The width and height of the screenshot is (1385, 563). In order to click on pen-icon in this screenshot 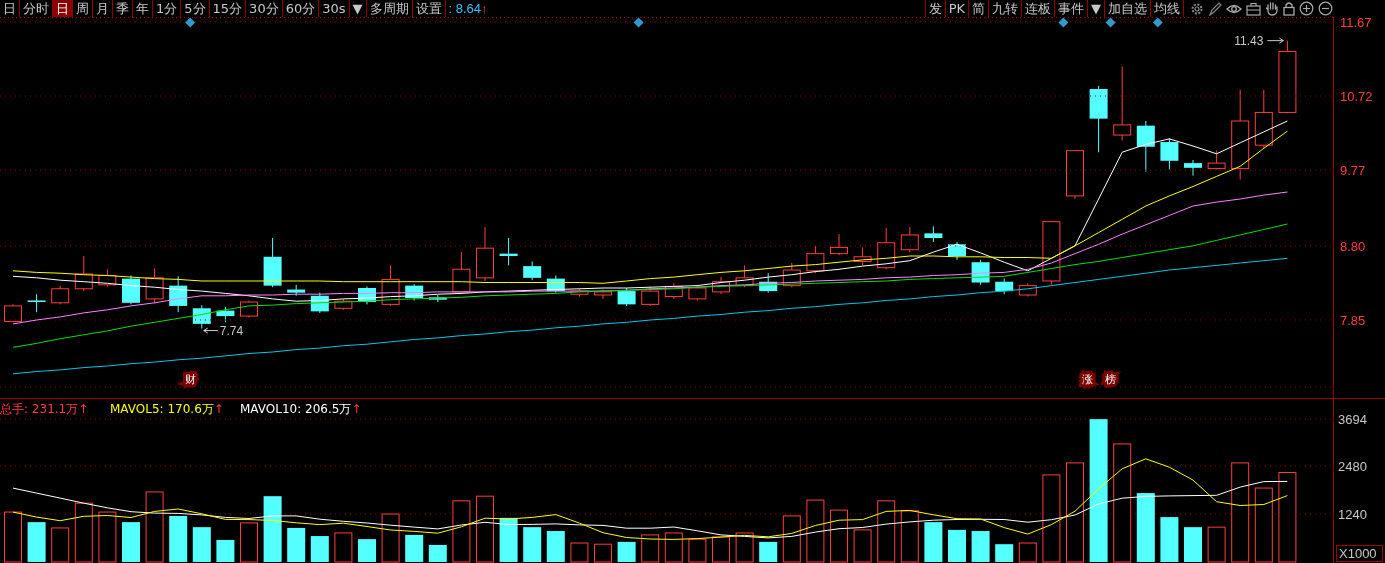, I will do `click(1215, 8)`.